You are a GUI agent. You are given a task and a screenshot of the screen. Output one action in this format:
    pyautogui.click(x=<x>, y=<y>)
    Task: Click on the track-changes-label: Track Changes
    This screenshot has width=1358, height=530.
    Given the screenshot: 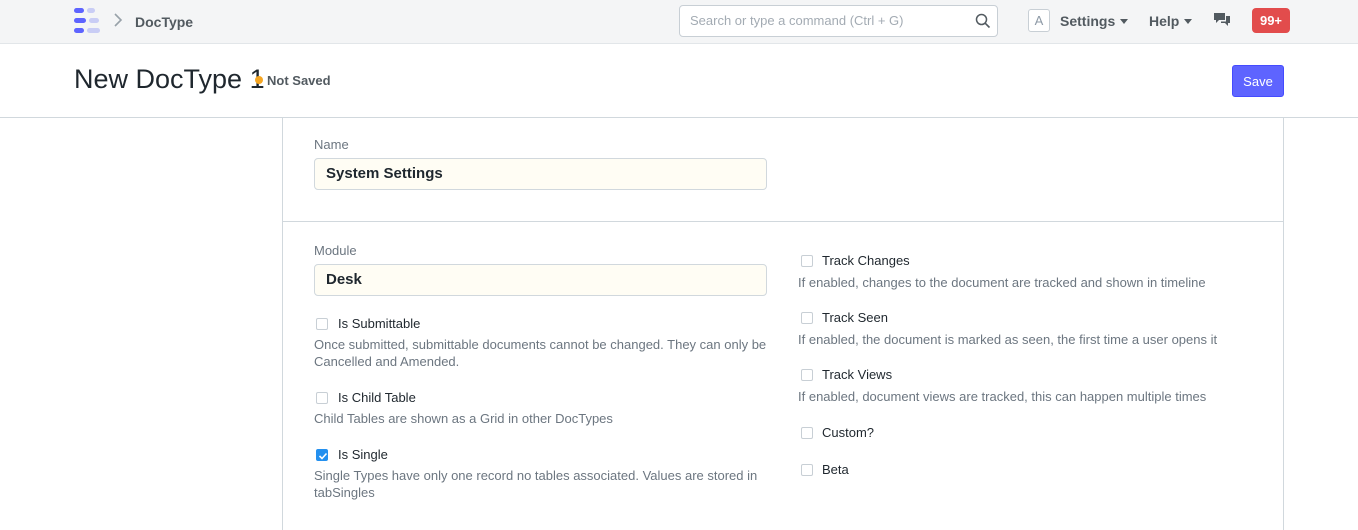 What is the action you would take?
    pyautogui.click(x=866, y=260)
    